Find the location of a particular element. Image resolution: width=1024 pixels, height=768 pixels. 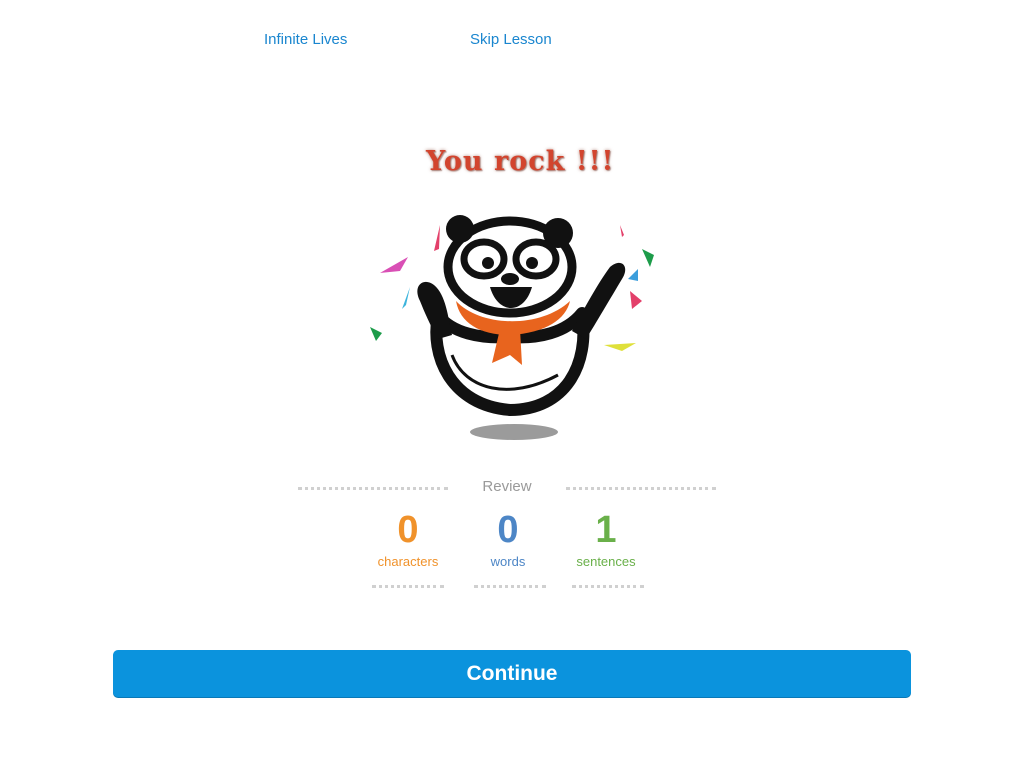

panda-right-arm is located at coordinates (599, 300).